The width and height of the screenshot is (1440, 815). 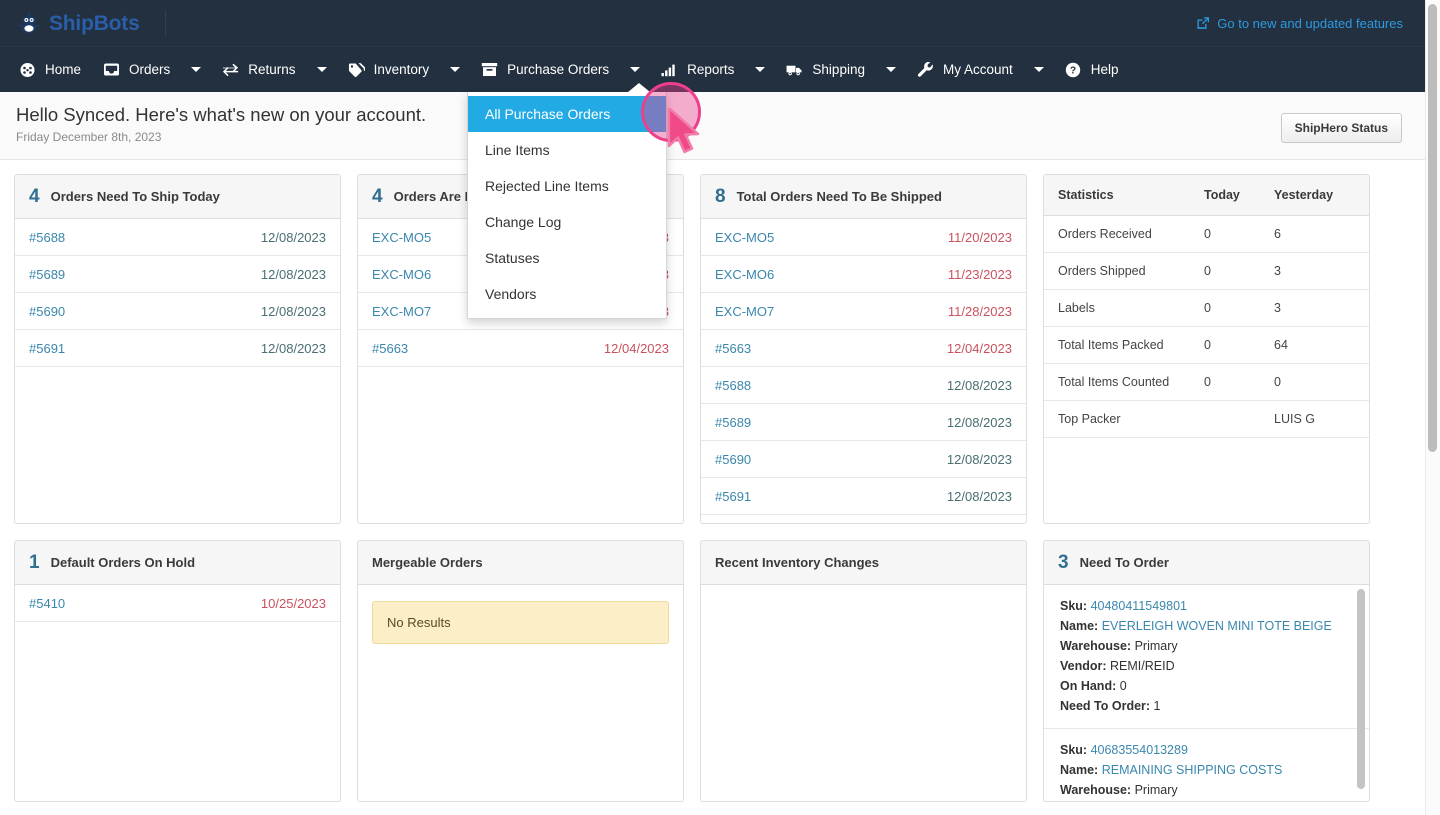 What do you see at coordinates (1063, 562) in the screenshot?
I see `card-count: 3` at bounding box center [1063, 562].